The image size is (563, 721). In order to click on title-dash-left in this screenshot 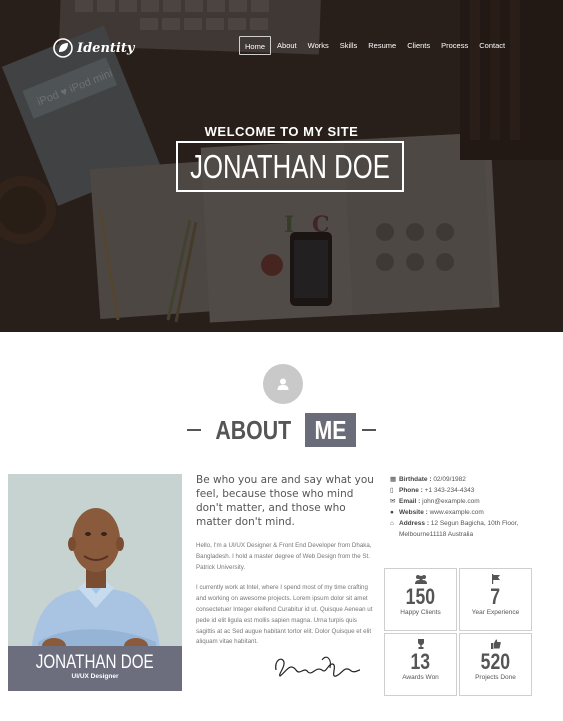, I will do `click(193, 430)`.